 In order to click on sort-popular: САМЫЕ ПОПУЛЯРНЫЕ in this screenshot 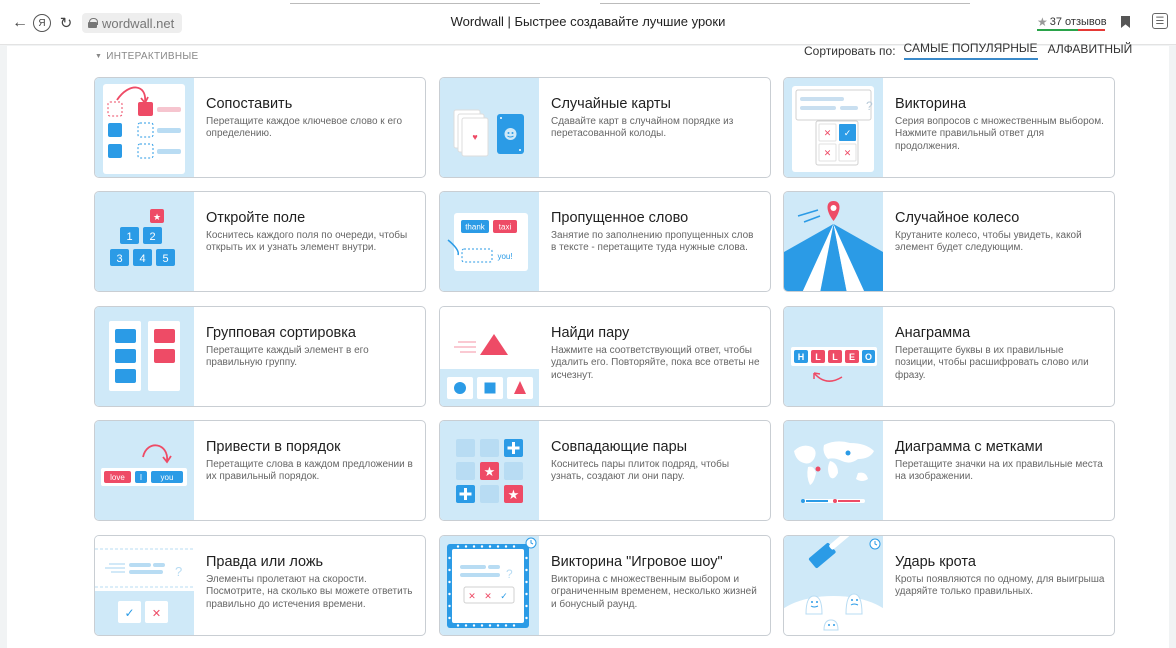, I will do `click(970, 50)`.